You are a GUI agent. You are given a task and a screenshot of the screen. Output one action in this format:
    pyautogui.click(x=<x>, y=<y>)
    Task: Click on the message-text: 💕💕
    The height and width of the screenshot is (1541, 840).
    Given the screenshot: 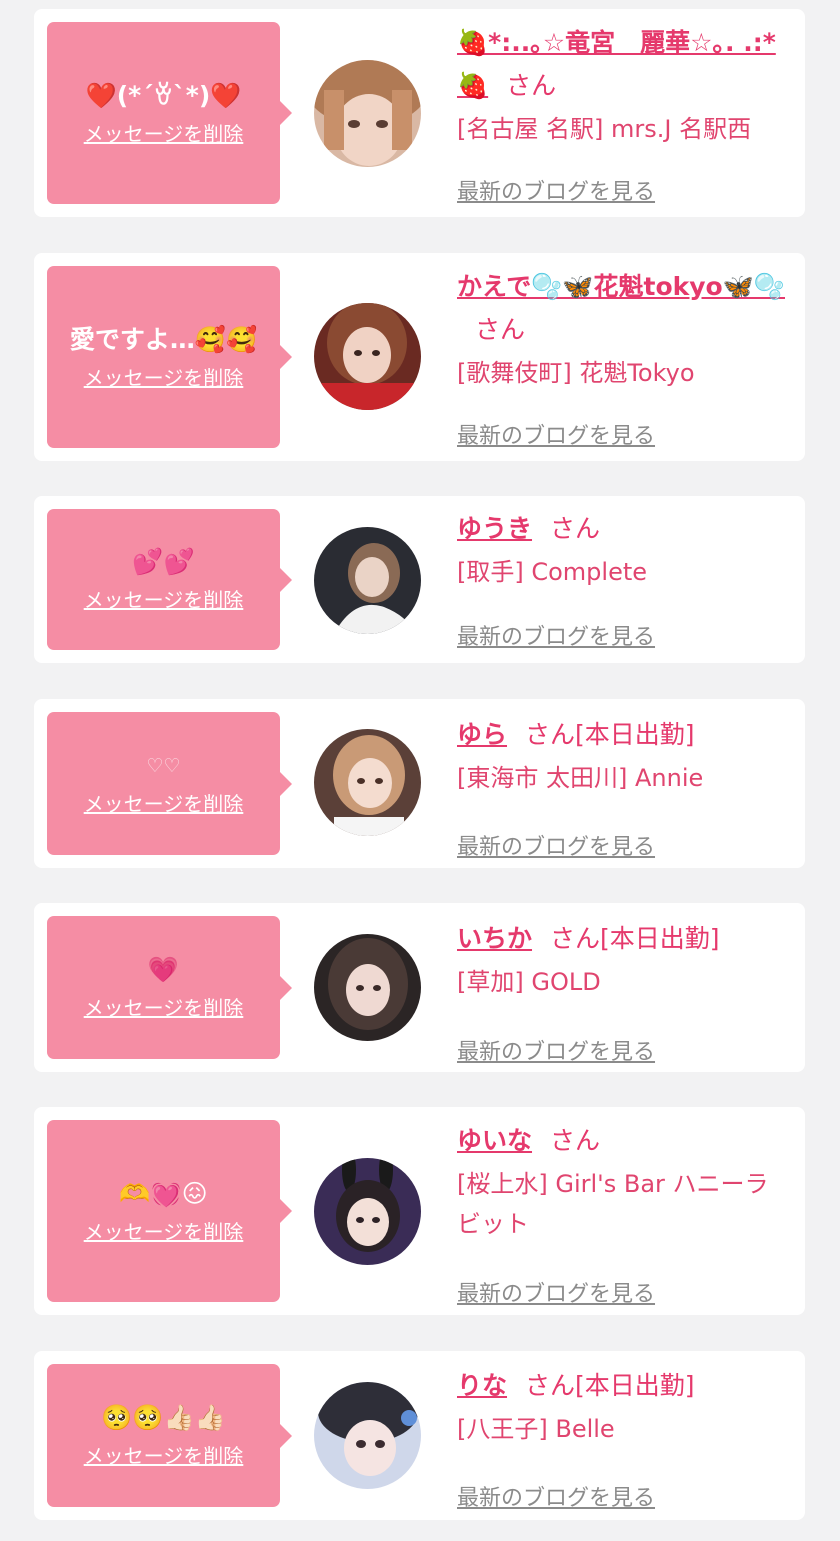 What is the action you would take?
    pyautogui.click(x=163, y=561)
    